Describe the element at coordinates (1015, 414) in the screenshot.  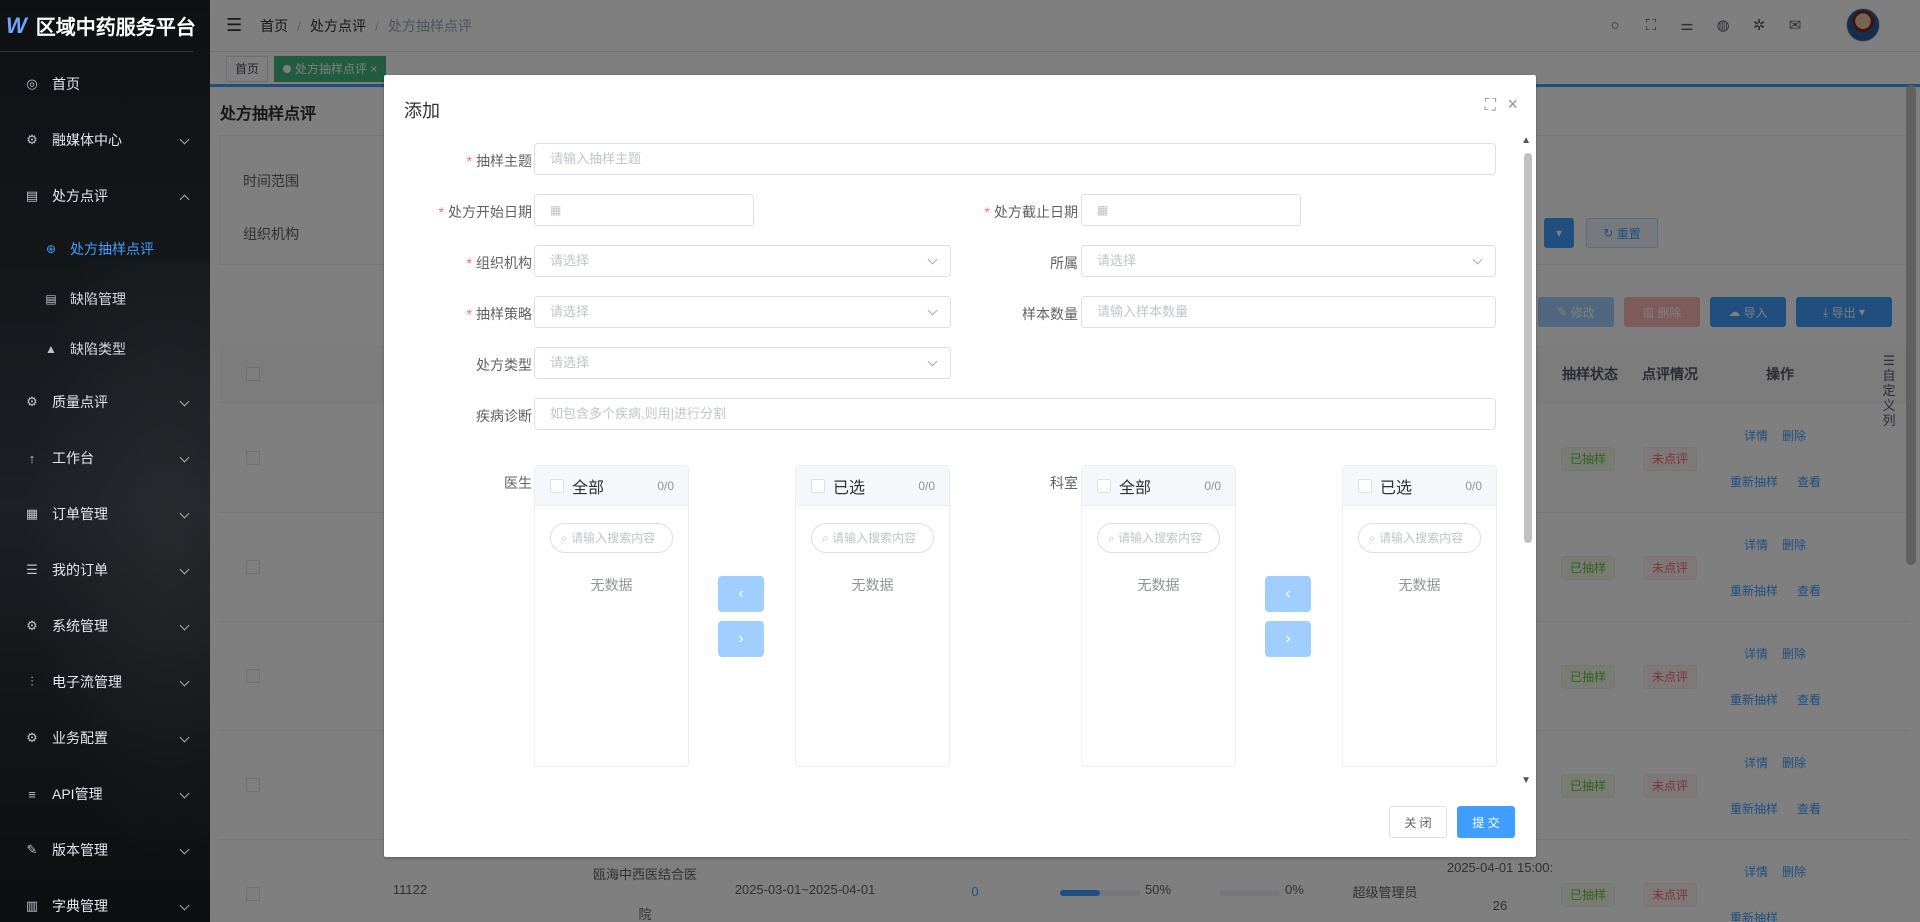
I see `diagnosis-input: 如包含多个疾病,则用|进行分割` at that location.